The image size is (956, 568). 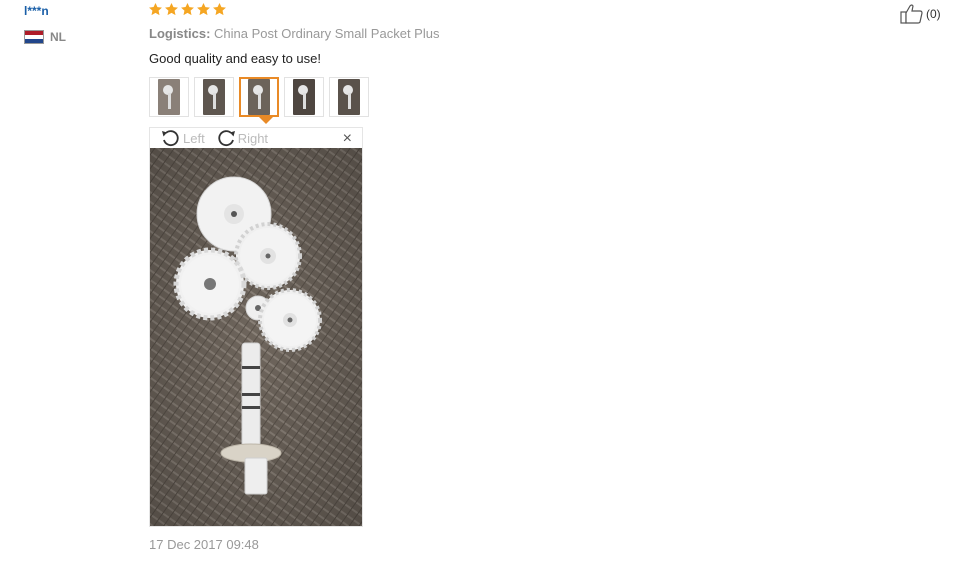 What do you see at coordinates (36, 11) in the screenshot?
I see `reviewer-name: l***n` at bounding box center [36, 11].